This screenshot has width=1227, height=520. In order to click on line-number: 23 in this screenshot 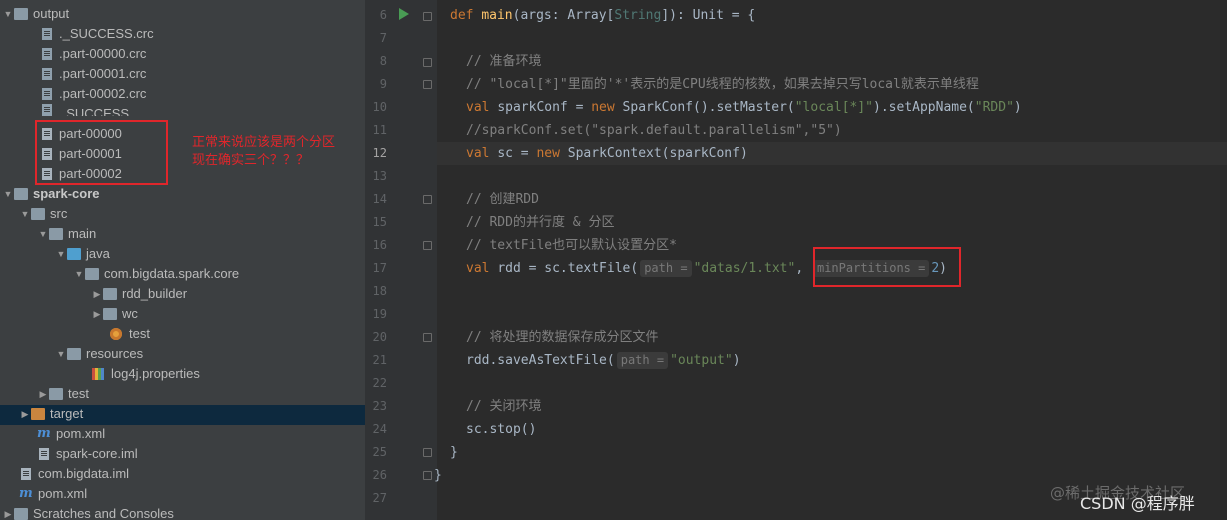, I will do `click(379, 406)`.